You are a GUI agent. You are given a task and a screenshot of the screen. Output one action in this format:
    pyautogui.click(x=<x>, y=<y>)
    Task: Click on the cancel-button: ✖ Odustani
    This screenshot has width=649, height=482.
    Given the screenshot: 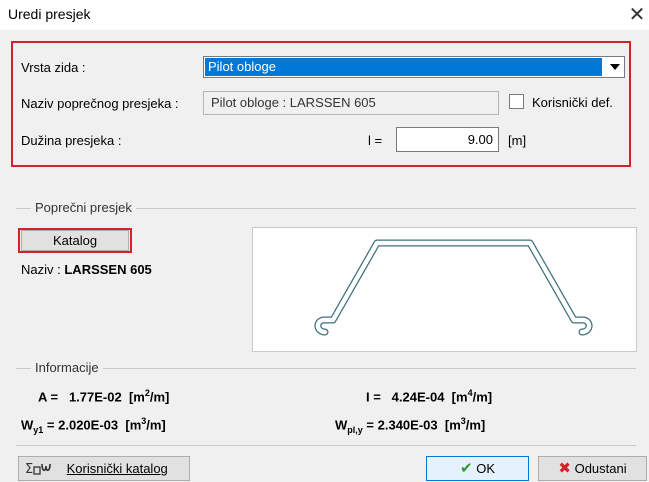 What is the action you would take?
    pyautogui.click(x=592, y=468)
    